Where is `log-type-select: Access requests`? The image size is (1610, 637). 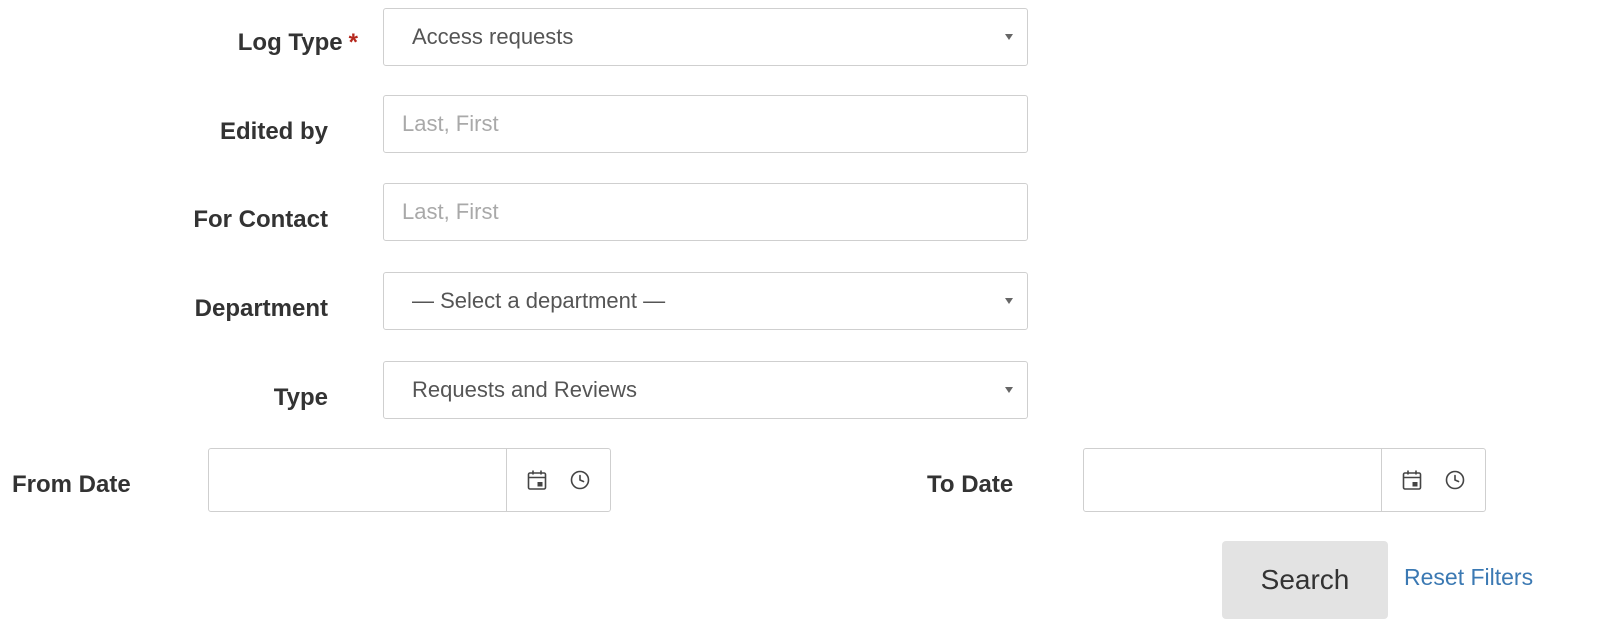
log-type-select: Access requests is located at coordinates (705, 37).